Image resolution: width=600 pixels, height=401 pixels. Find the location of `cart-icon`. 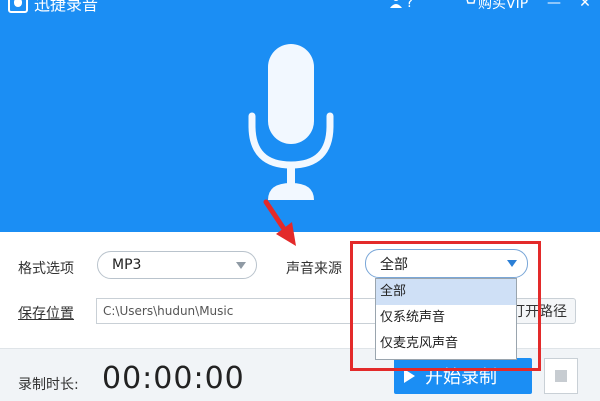

cart-icon is located at coordinates (471, 5).